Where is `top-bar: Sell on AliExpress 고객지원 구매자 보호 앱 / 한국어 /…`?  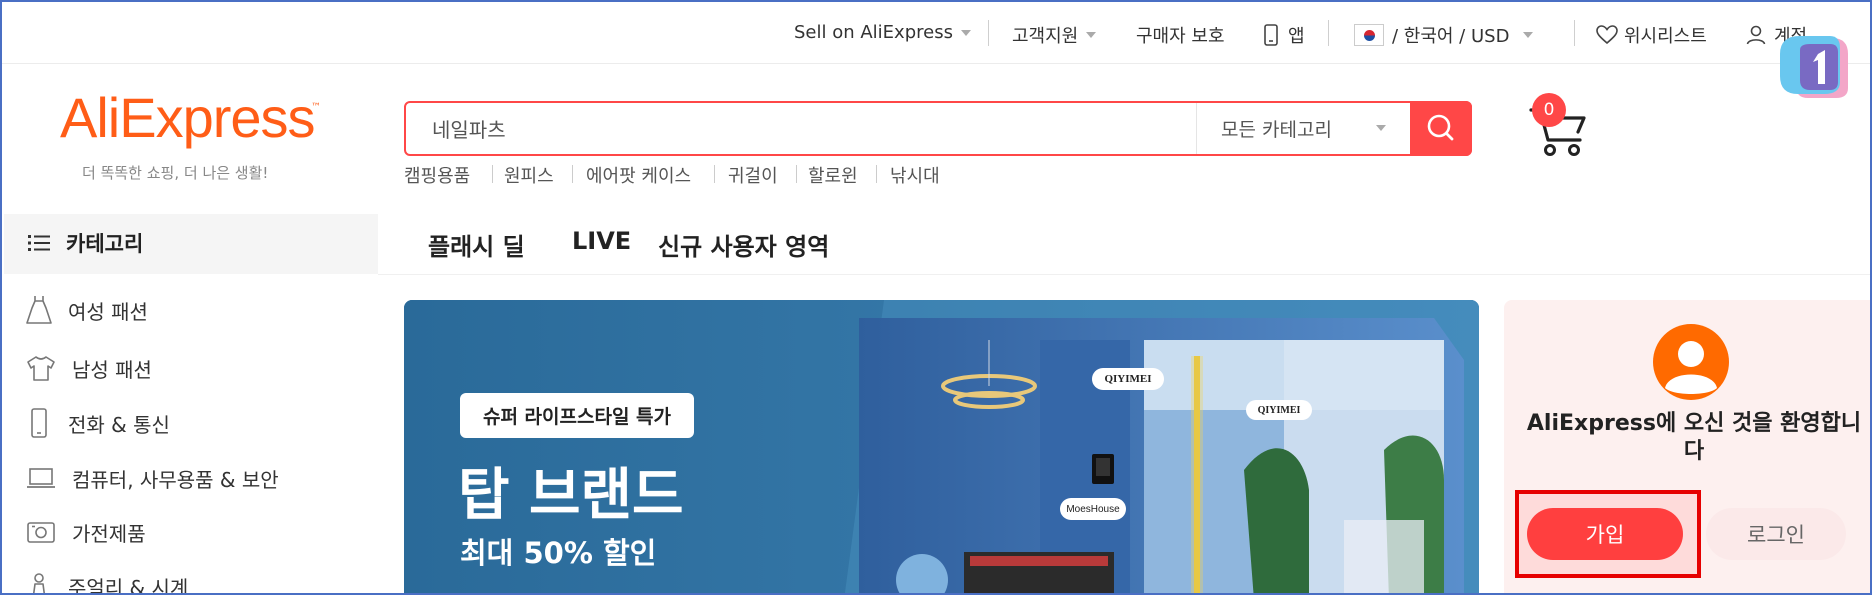
top-bar: Sell on AliExpress 고객지원 구매자 보호 앱 / 한국어 /… is located at coordinates (936, 33).